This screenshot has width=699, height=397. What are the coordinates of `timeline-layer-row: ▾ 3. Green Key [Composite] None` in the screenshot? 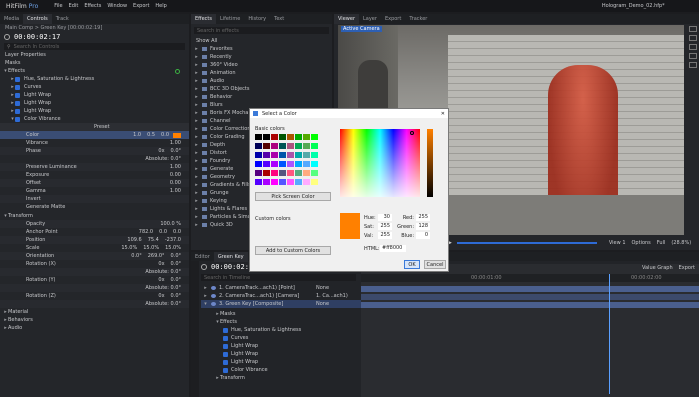 It's located at (281, 304).